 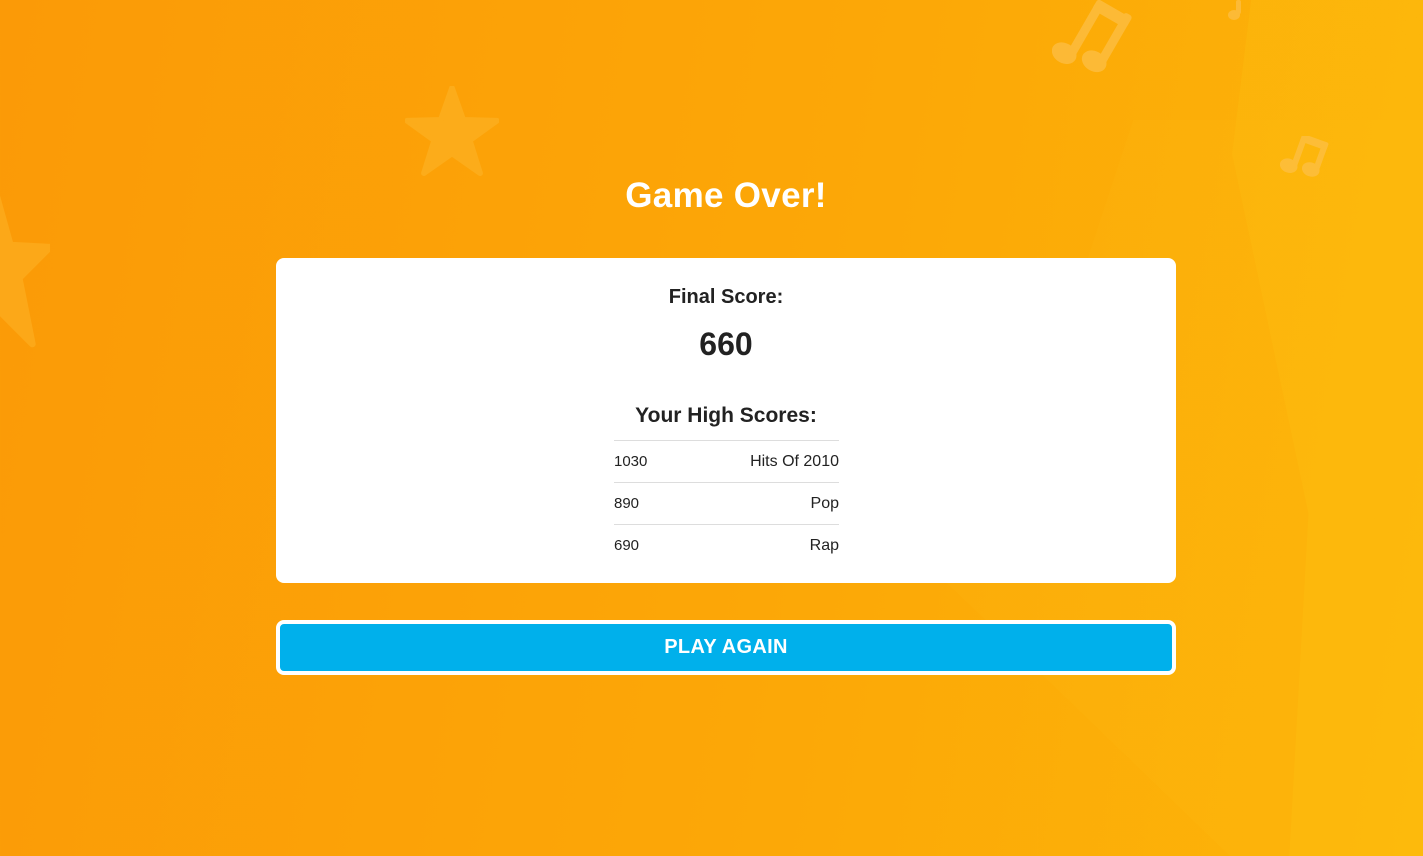 I want to click on high-score-category: Hits Of 2010, so click(x=794, y=461).